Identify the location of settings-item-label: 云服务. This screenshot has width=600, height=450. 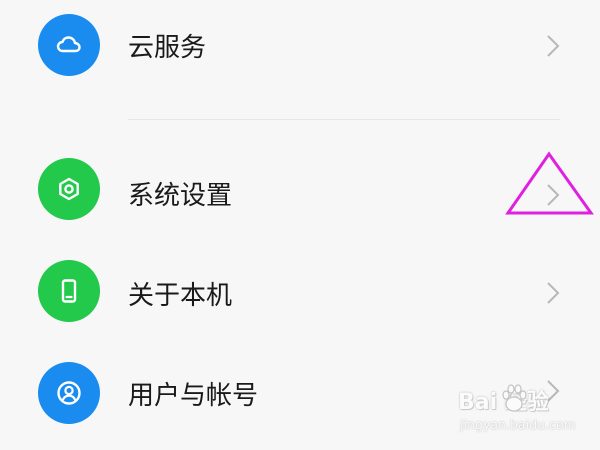
(167, 48).